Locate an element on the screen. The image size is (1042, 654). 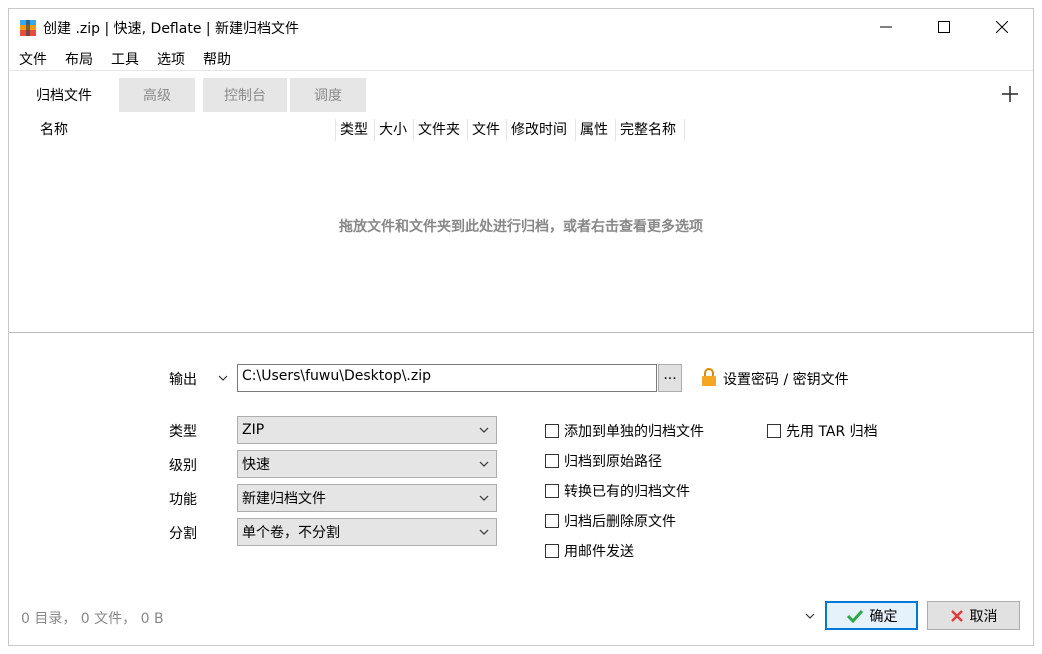
function-value: 新建归档文件 is located at coordinates (284, 499).